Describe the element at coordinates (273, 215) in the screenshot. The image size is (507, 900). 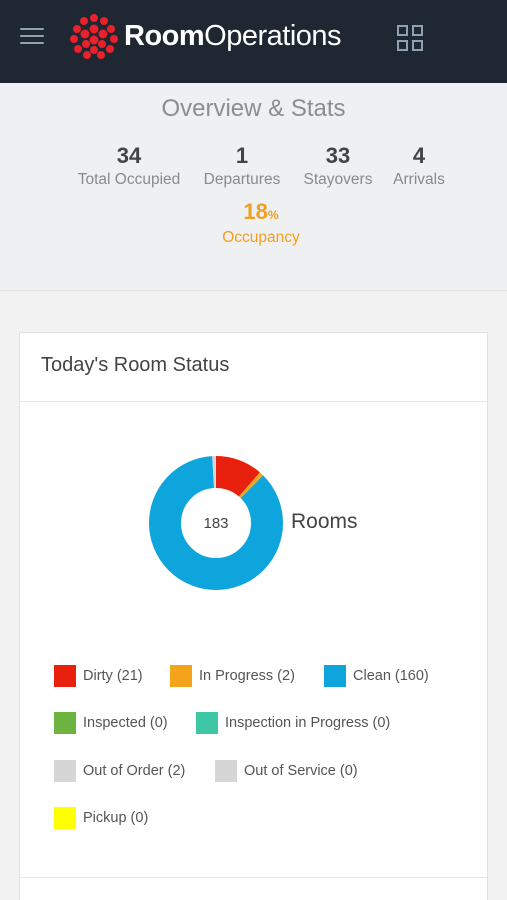
I see `occupancy-unit: %` at that location.